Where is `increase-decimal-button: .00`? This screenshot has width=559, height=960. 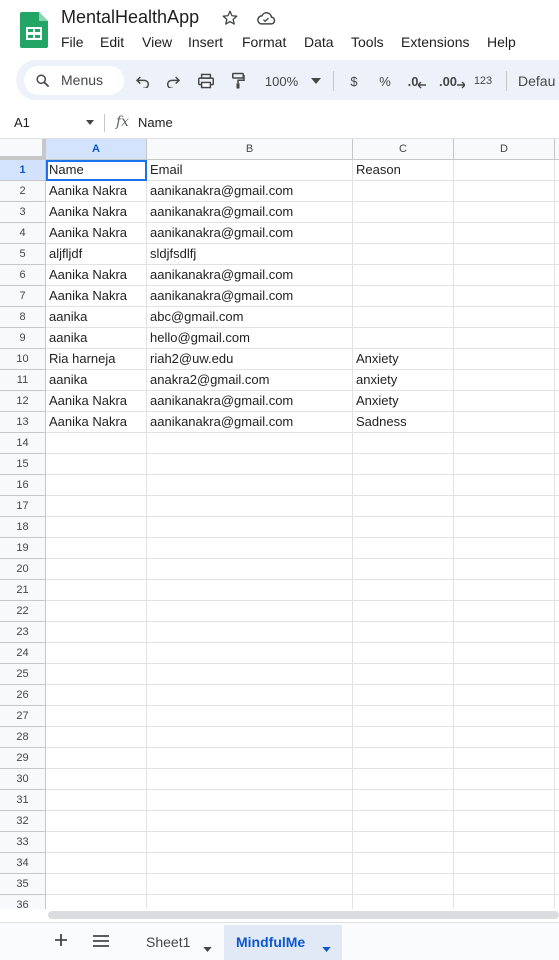 increase-decimal-button: .00 is located at coordinates (452, 81).